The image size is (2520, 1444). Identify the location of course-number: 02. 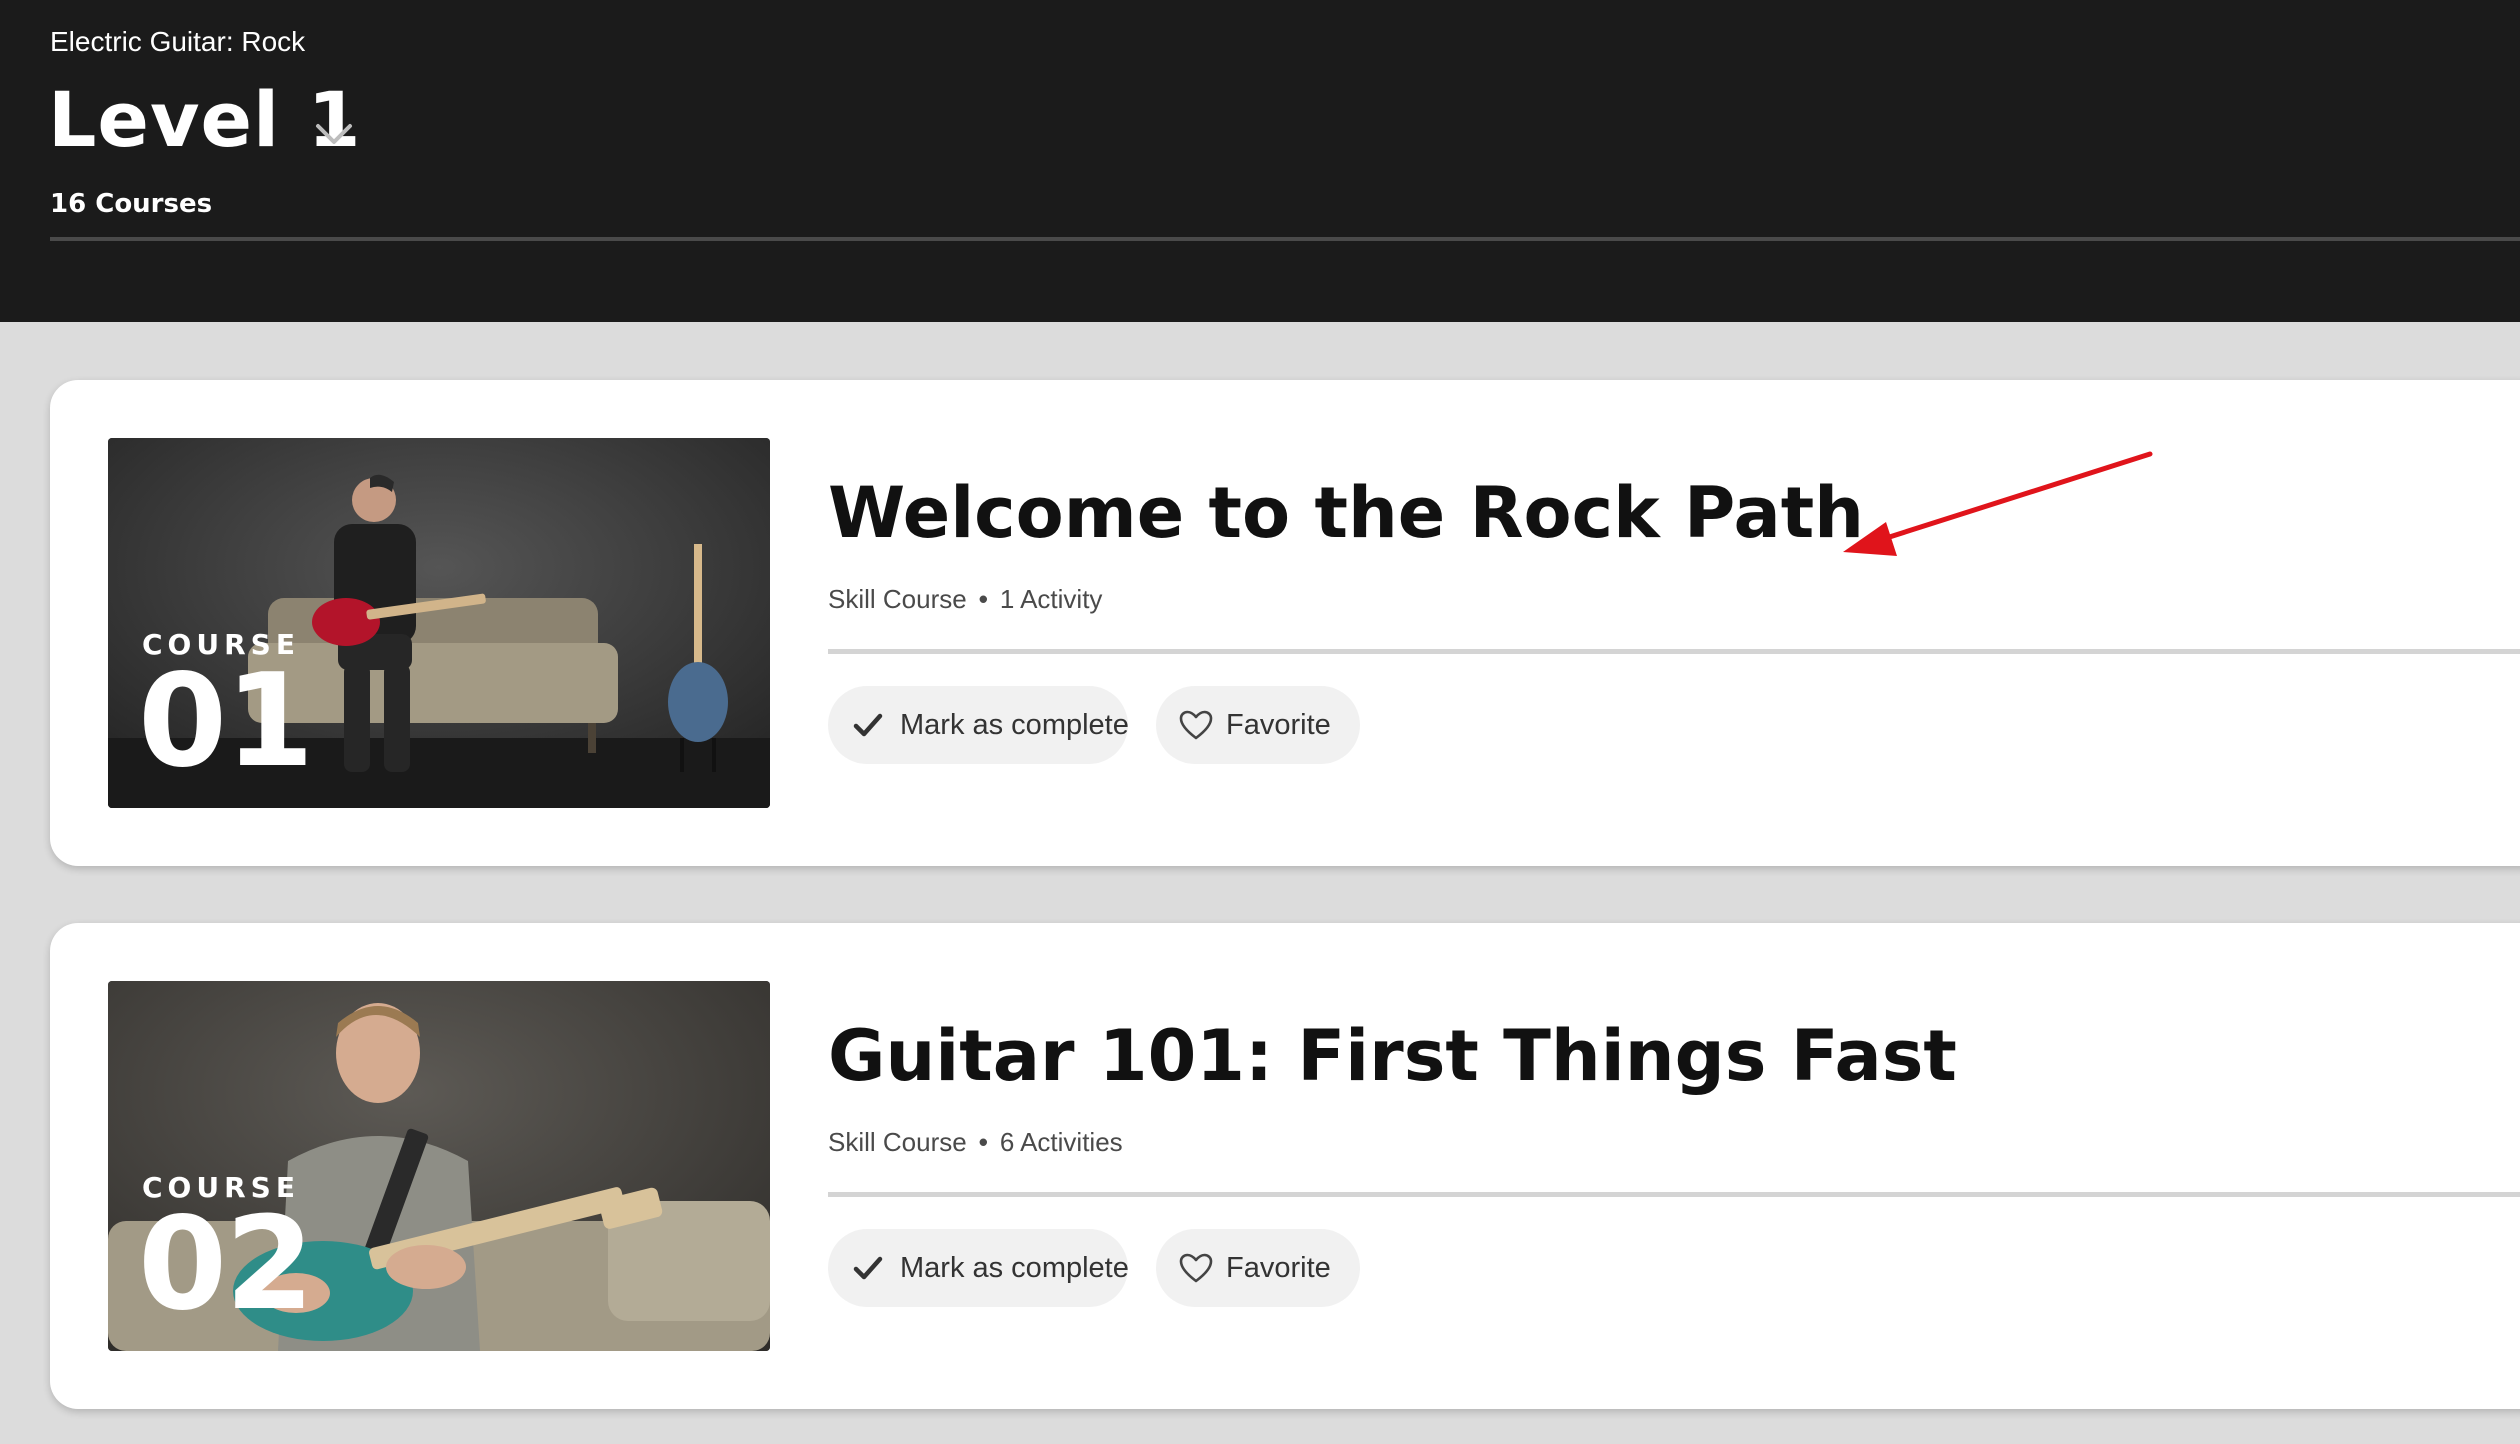
(226, 1264).